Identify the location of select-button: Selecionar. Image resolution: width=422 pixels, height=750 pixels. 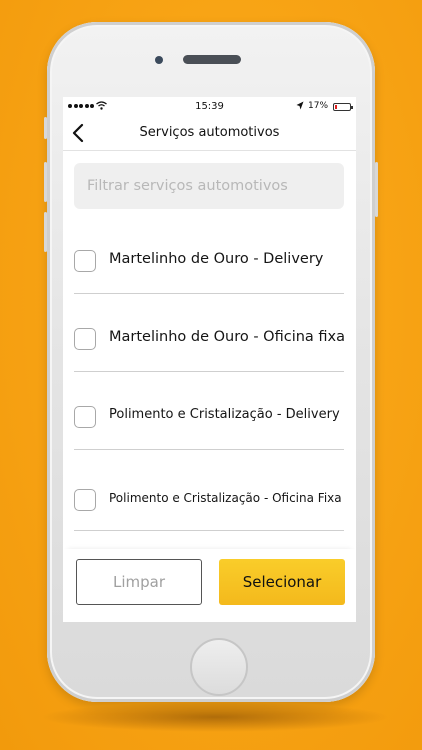
(282, 582).